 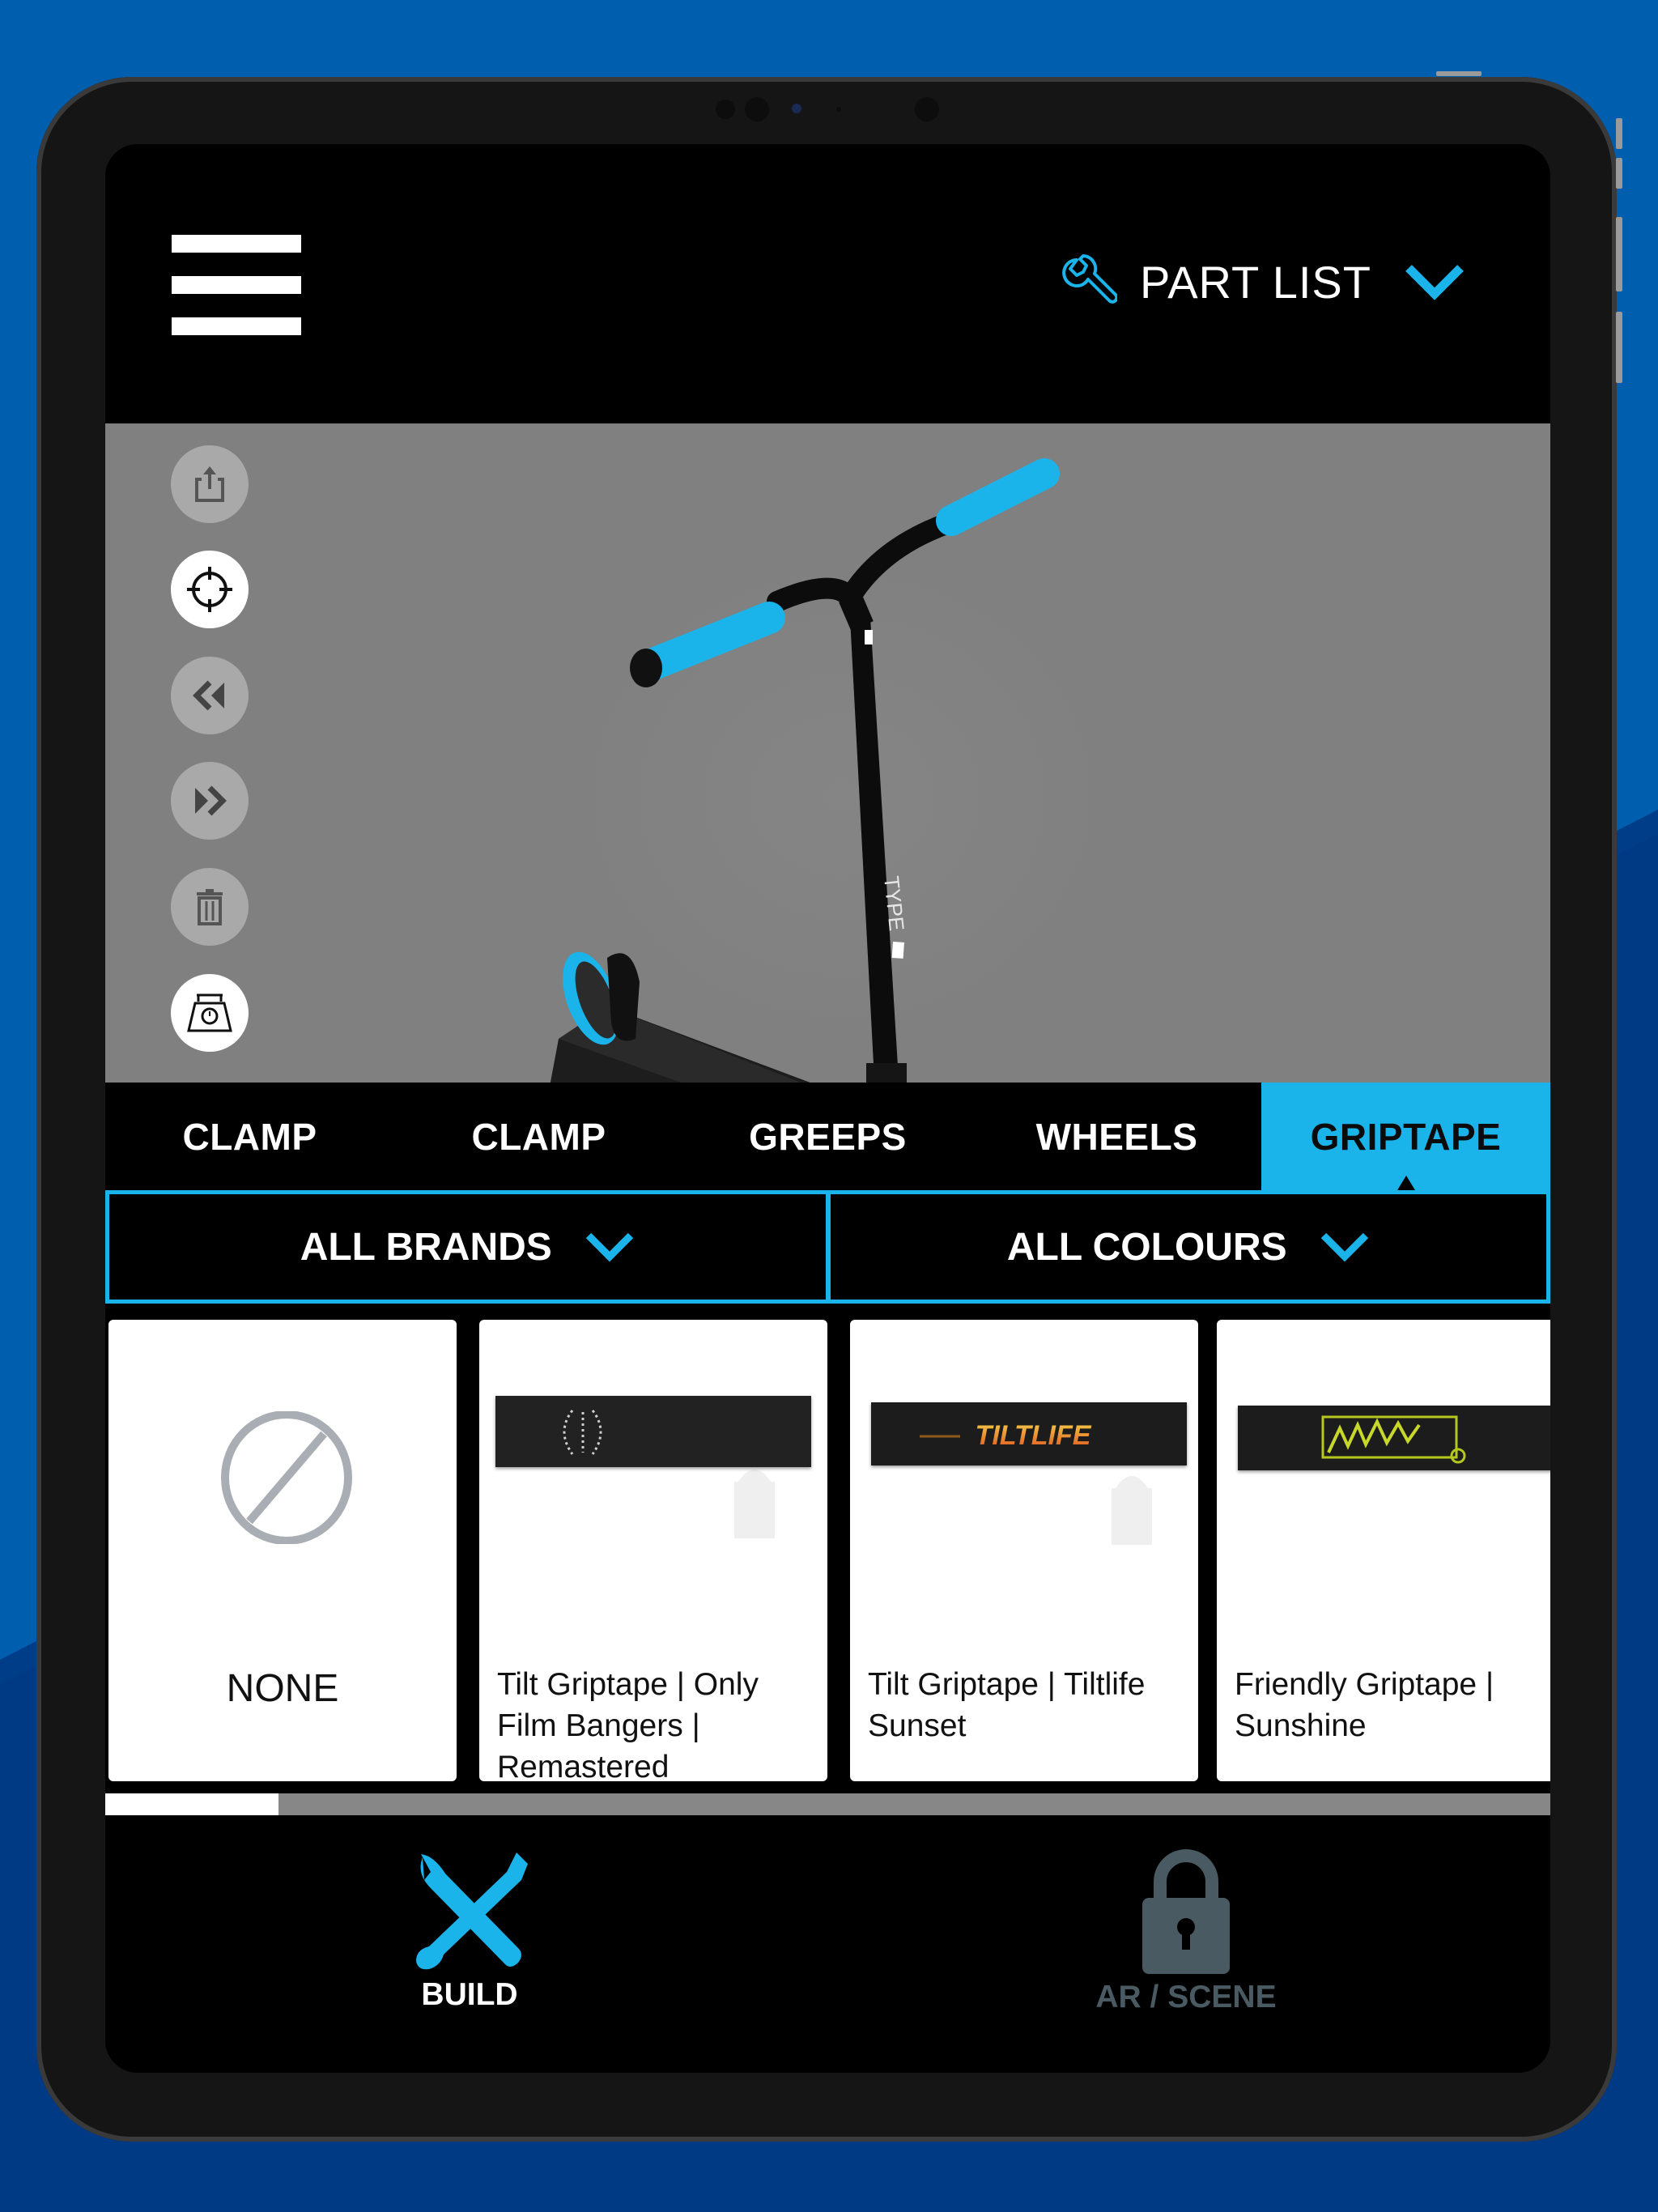 I want to click on build-nav-button: BUILD, so click(x=469, y=1944).